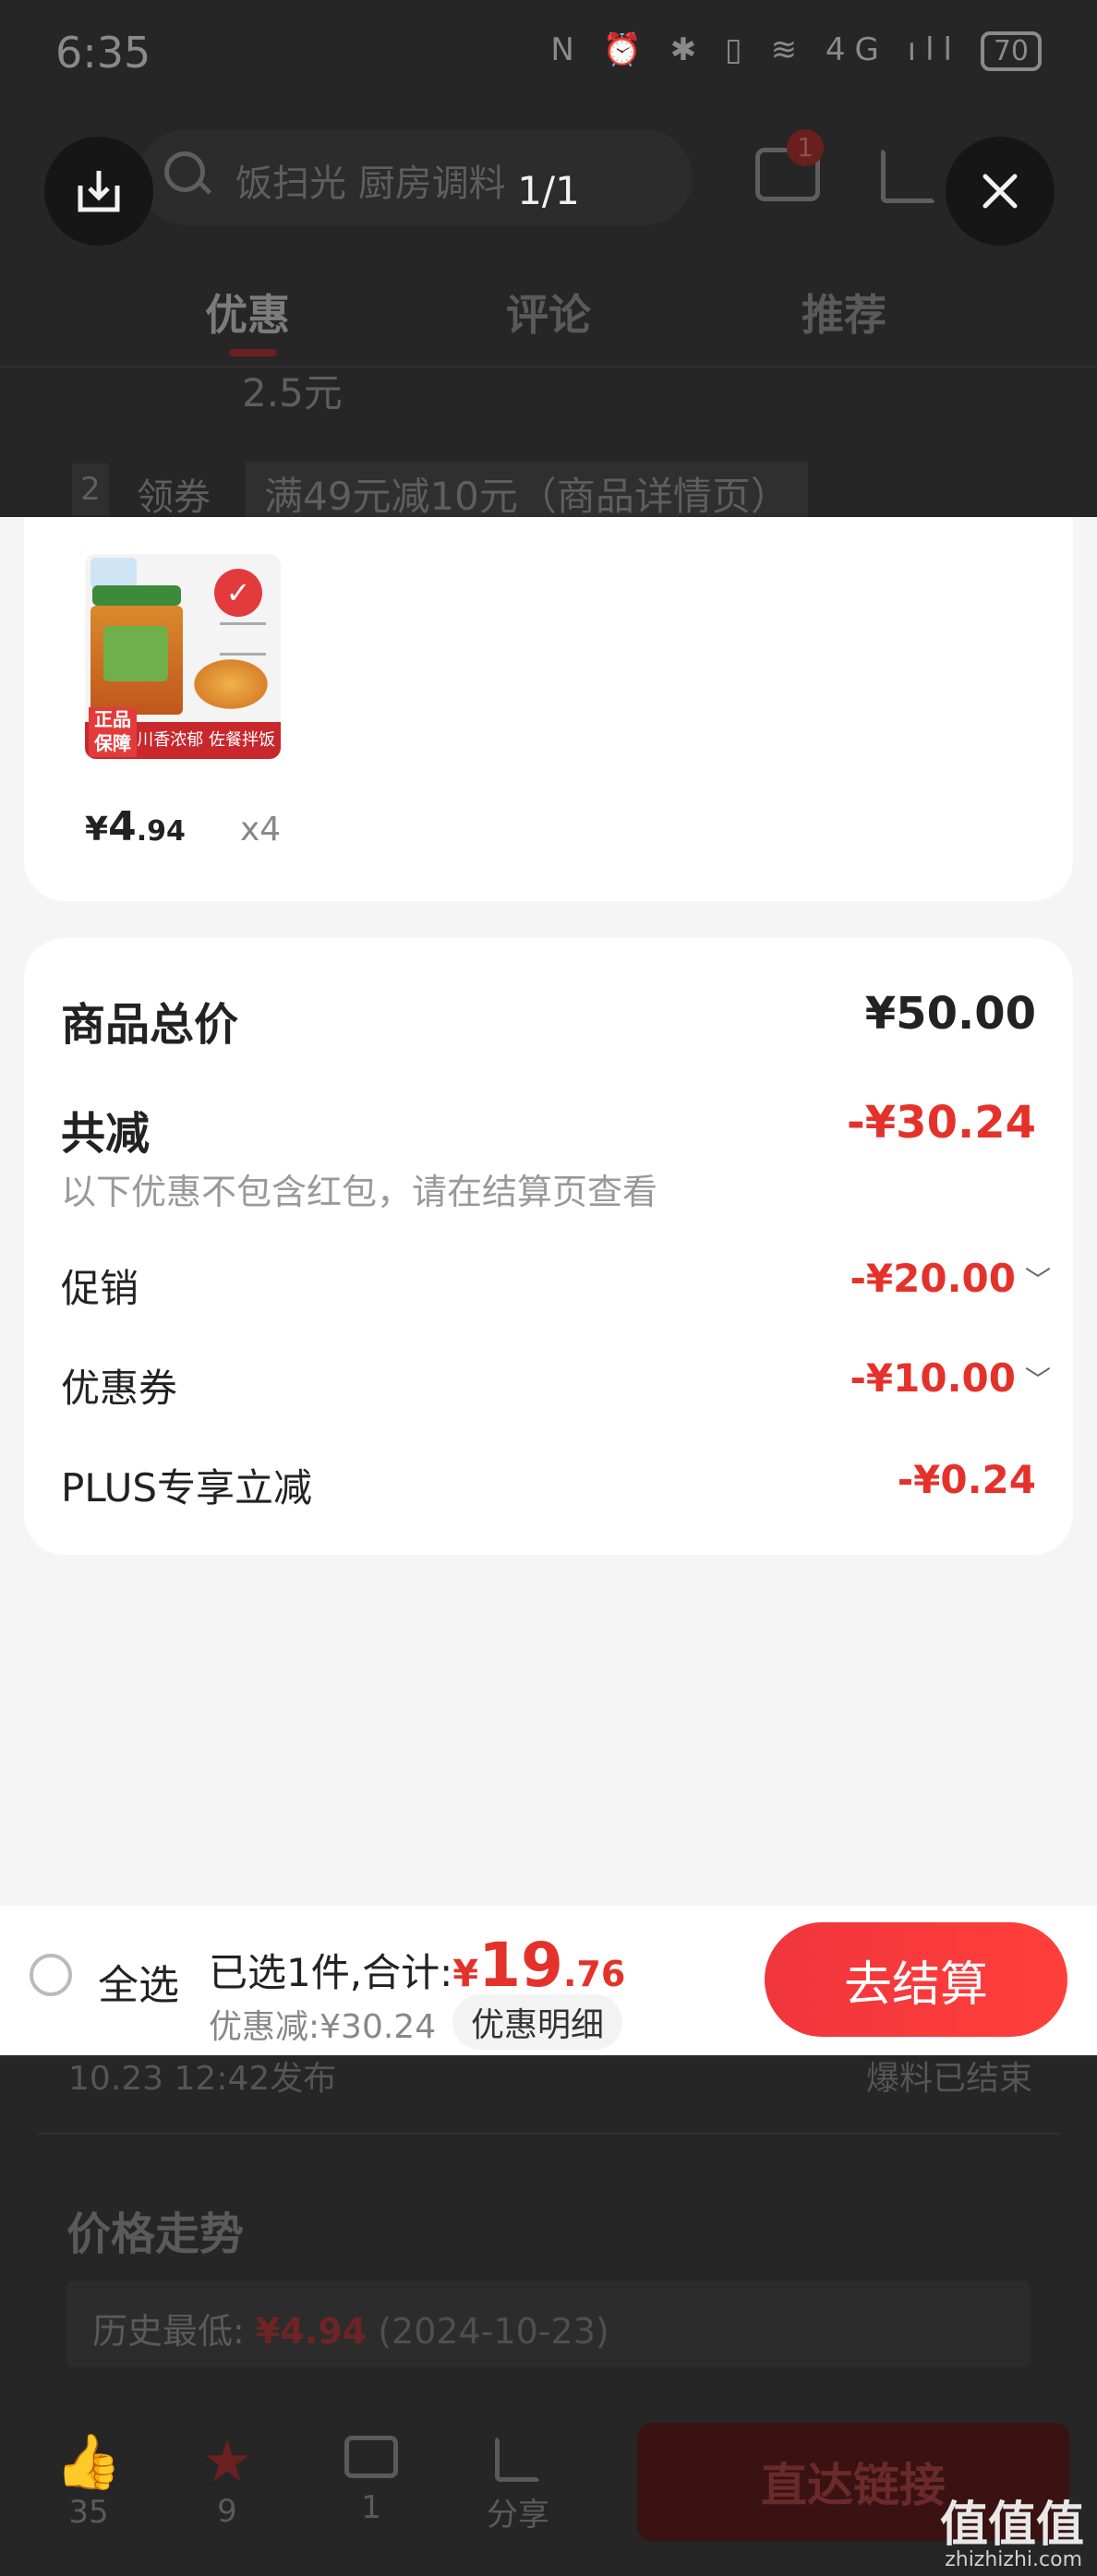 The width and height of the screenshot is (1097, 2576). I want to click on sheet-empty-area, so click(548, 1730).